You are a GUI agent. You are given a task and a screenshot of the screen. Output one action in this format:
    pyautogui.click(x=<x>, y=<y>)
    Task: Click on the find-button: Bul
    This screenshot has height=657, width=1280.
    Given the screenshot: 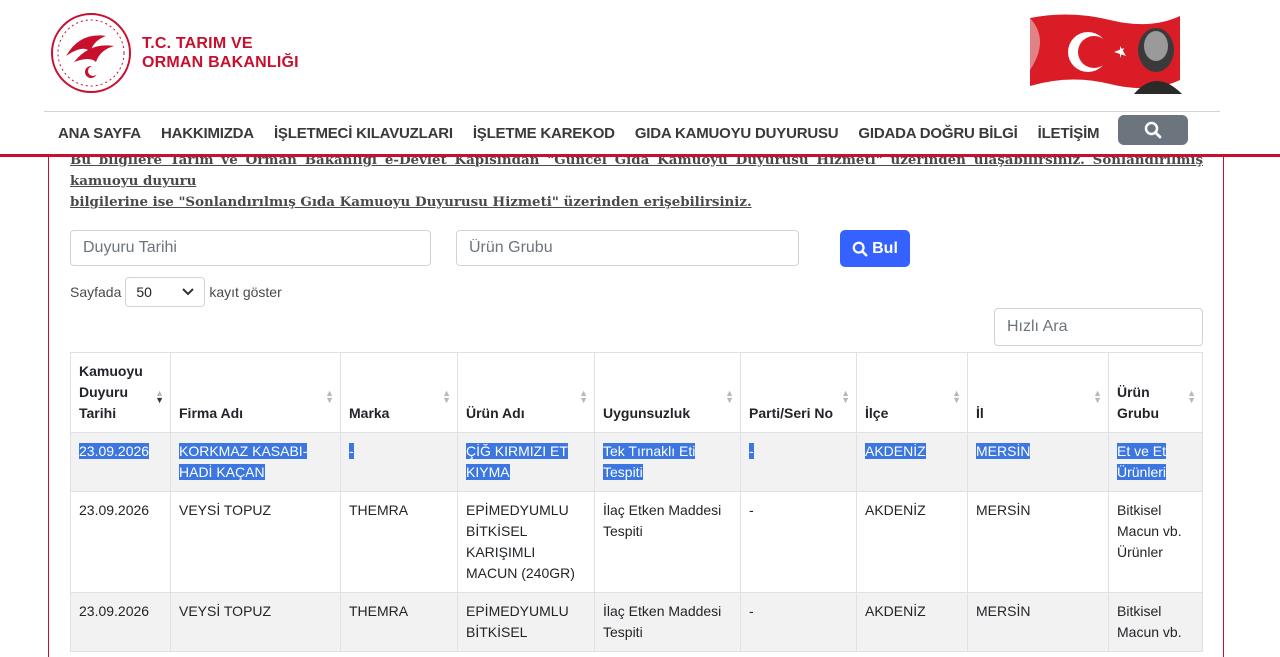 What is the action you would take?
    pyautogui.click(x=875, y=248)
    